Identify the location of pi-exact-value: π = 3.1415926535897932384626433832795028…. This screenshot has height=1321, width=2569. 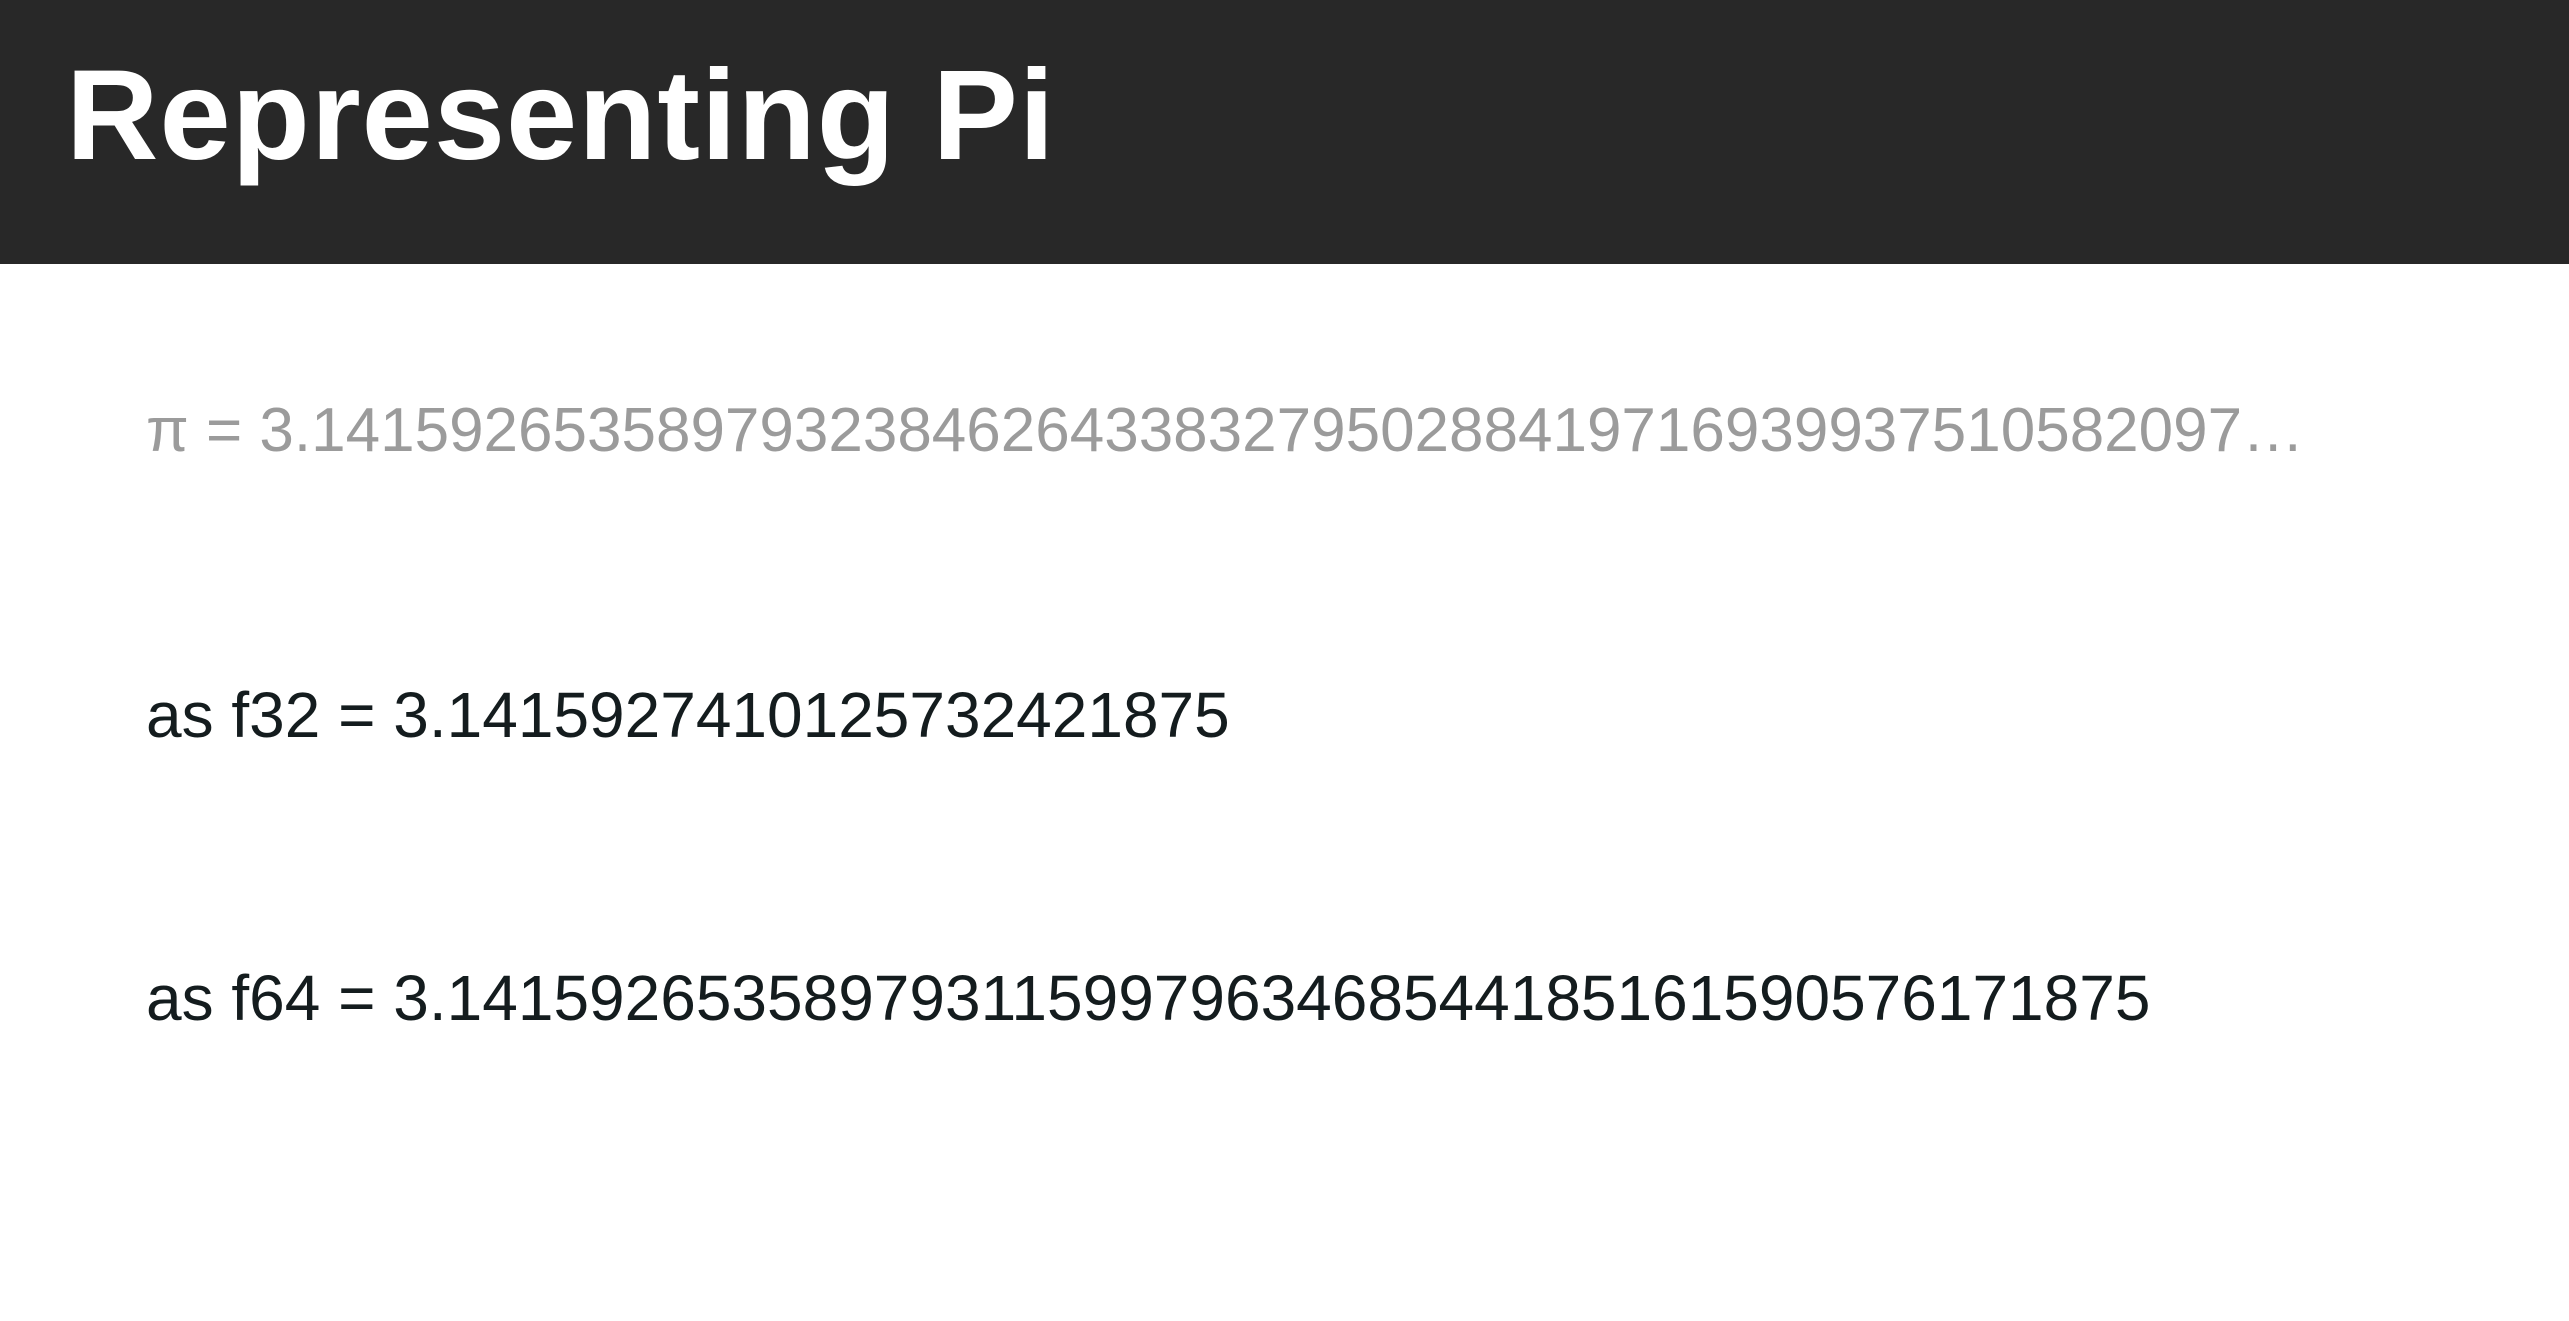
(1225, 430).